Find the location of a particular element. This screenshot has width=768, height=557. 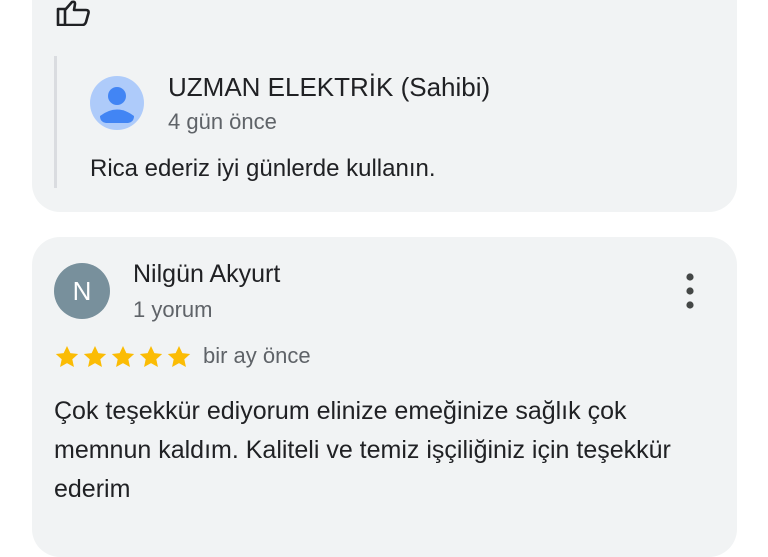

person-icon is located at coordinates (117, 103).